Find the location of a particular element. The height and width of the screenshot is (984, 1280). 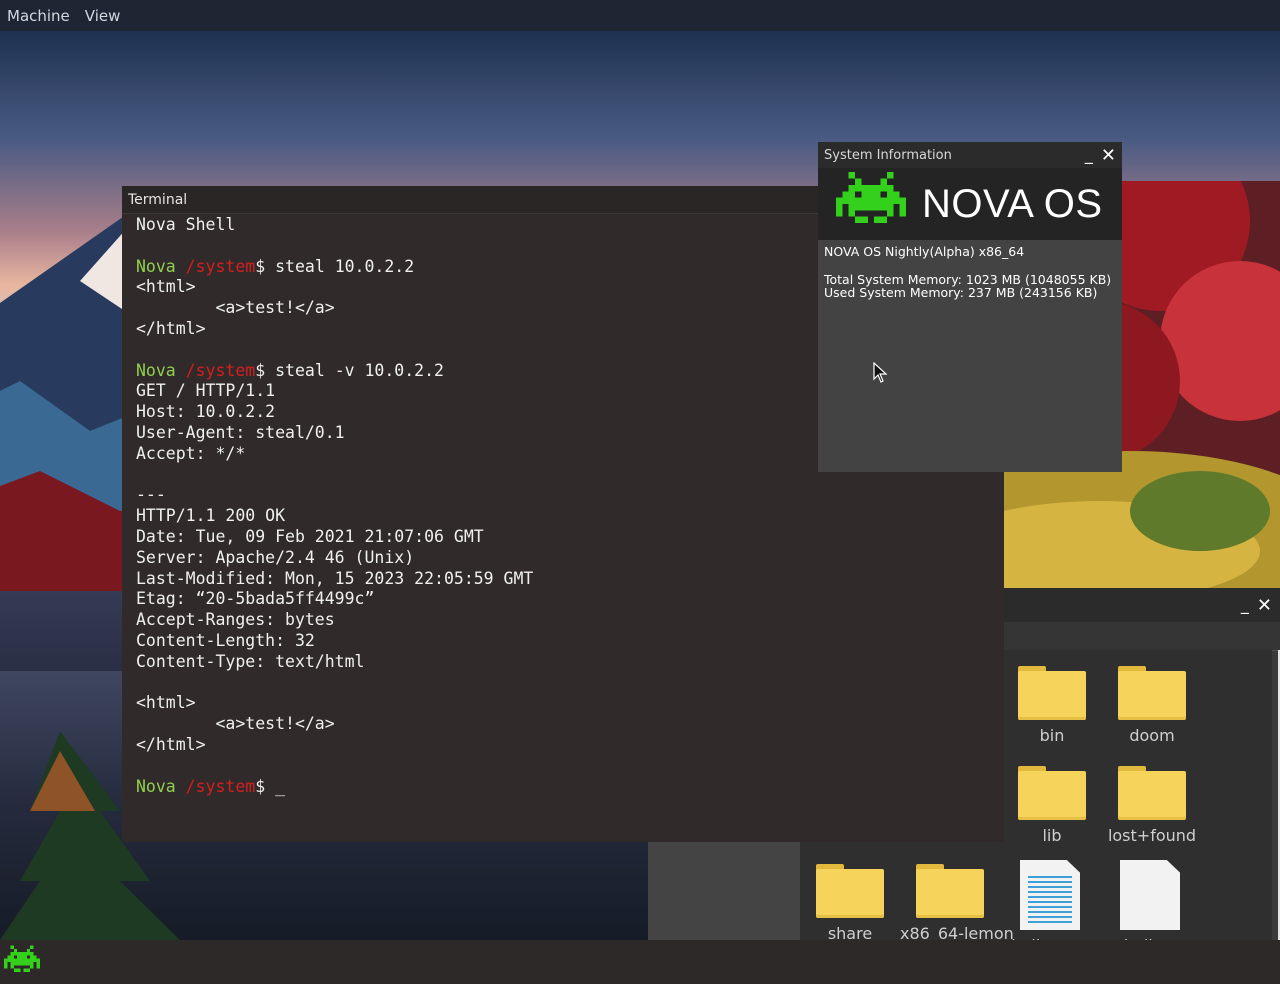

terminal-output-line: HTTP/1.1 200 OK is located at coordinates (211, 516).